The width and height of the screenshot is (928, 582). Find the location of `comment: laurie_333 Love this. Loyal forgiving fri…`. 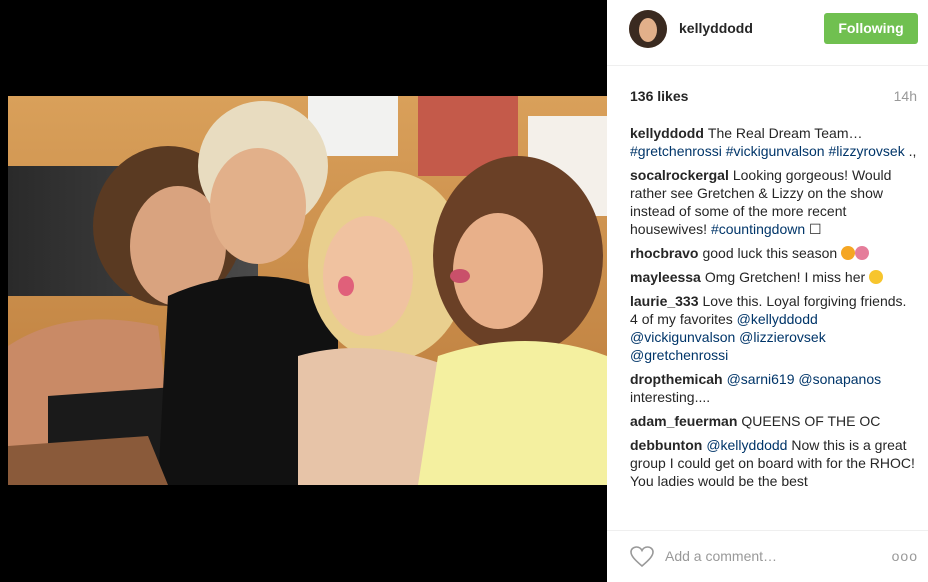

comment: laurie_333 Love this. Loyal forgiving fri… is located at coordinates (774, 328).